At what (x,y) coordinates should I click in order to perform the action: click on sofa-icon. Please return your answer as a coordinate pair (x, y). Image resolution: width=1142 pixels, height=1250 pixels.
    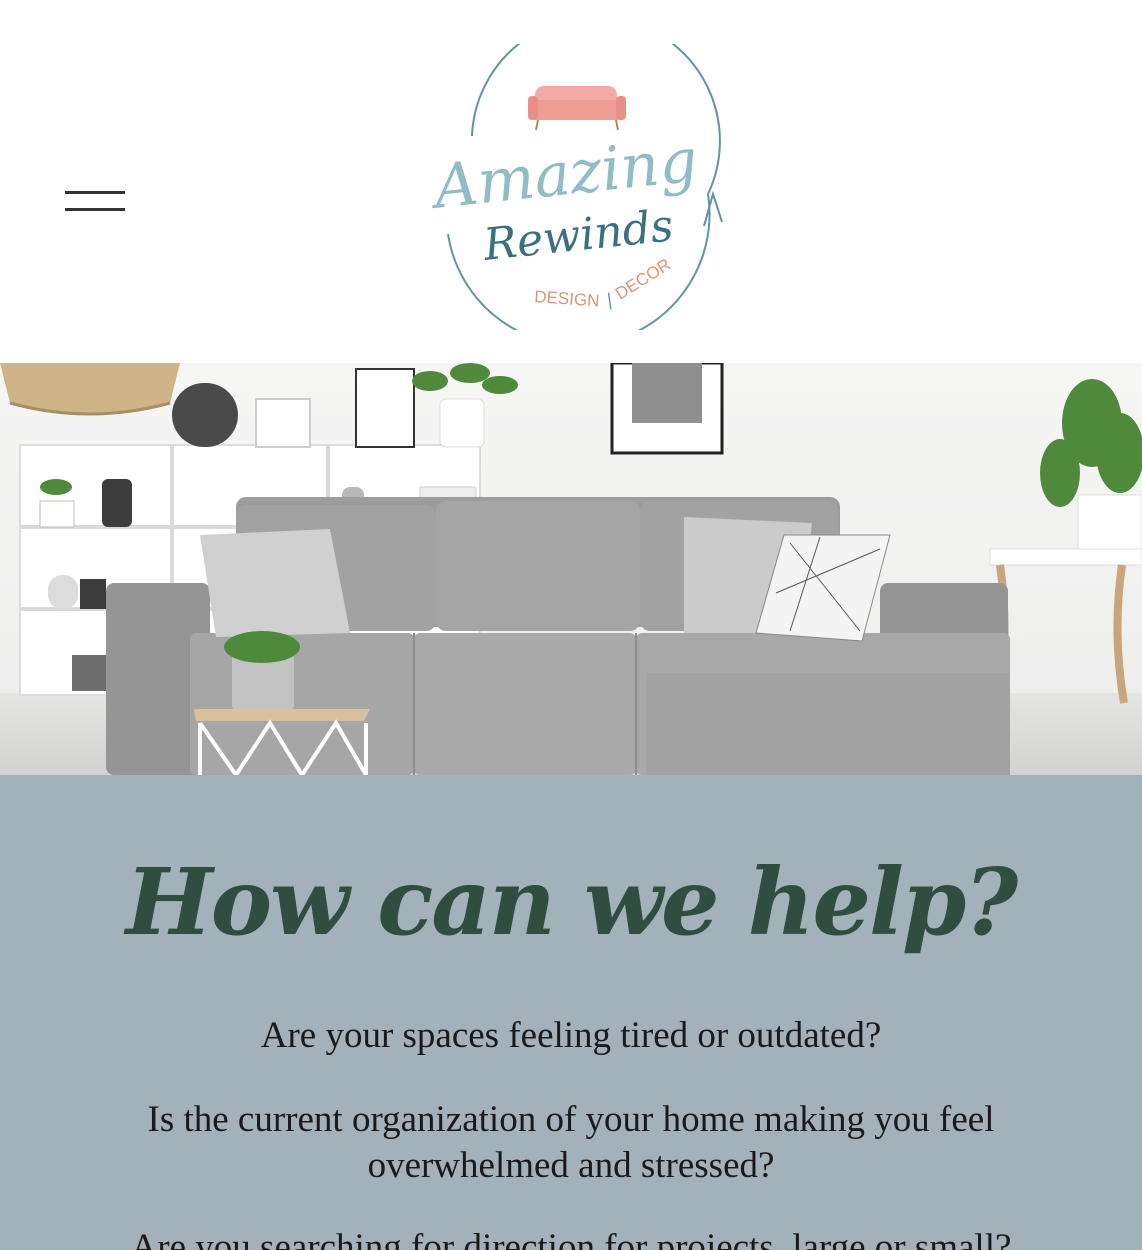
    Looking at the image, I should click on (577, 108).